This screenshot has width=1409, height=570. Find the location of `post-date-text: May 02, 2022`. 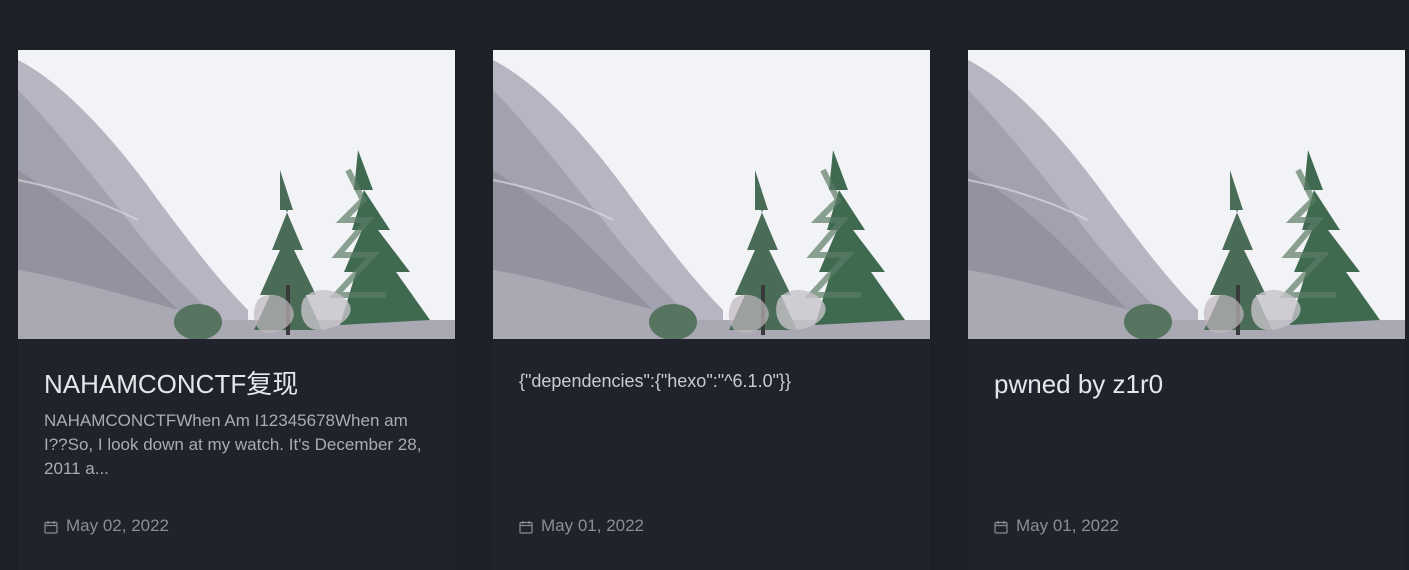

post-date-text: May 02, 2022 is located at coordinates (118, 525).